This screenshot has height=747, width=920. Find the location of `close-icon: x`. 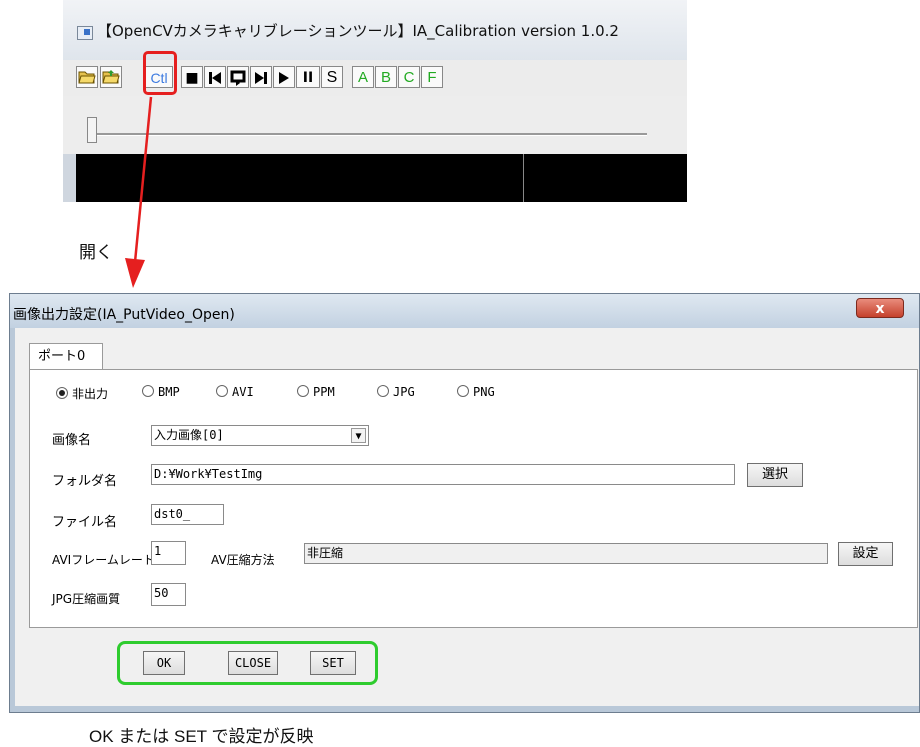

close-icon: x is located at coordinates (880, 309).